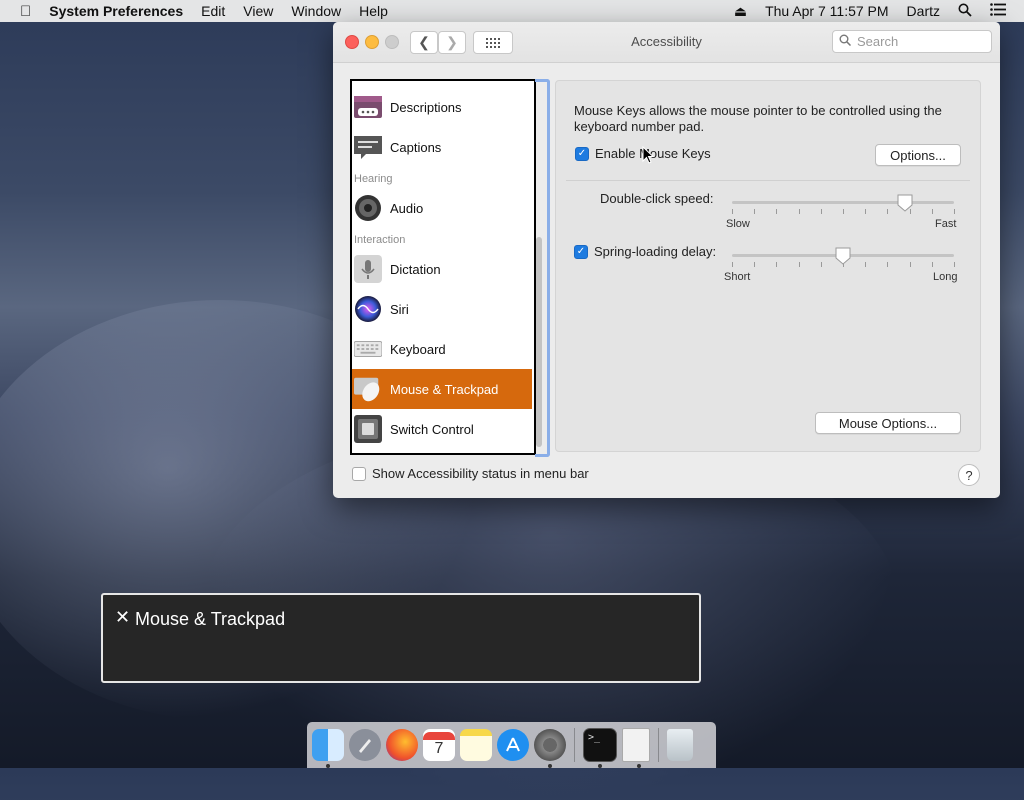 This screenshot has height=800, width=1024. Describe the element at coordinates (655, 251) in the screenshot. I see `spring-loading-label: Spring-loading delay:` at that location.